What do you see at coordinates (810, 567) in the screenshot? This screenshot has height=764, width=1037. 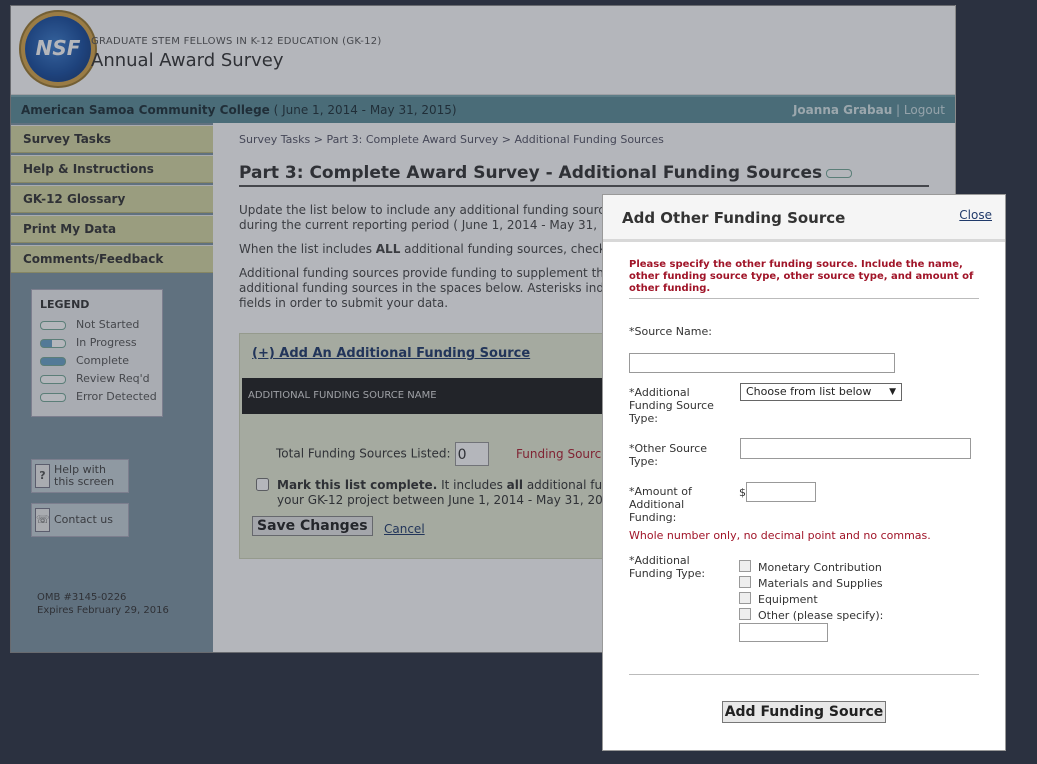 I see `checkbox-monetary: Monetary Contribution` at bounding box center [810, 567].